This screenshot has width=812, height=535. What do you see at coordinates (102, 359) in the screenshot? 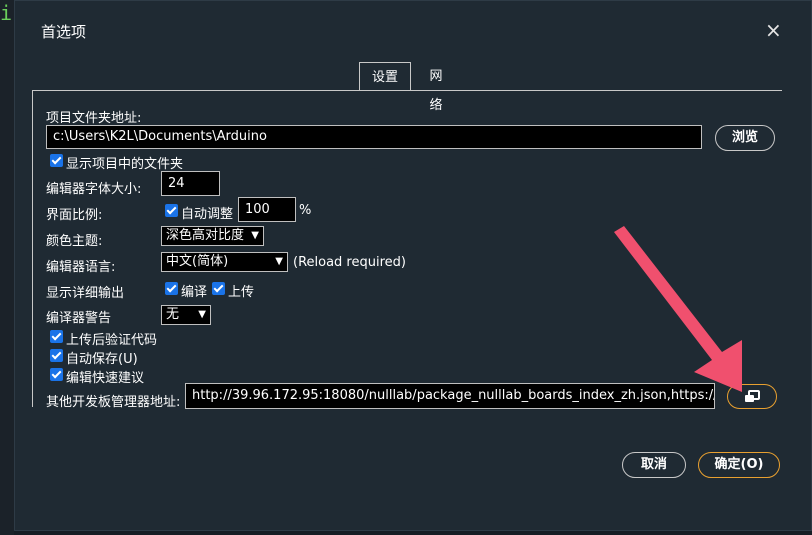
I see `autosave-label: 自动保存(U)` at bounding box center [102, 359].